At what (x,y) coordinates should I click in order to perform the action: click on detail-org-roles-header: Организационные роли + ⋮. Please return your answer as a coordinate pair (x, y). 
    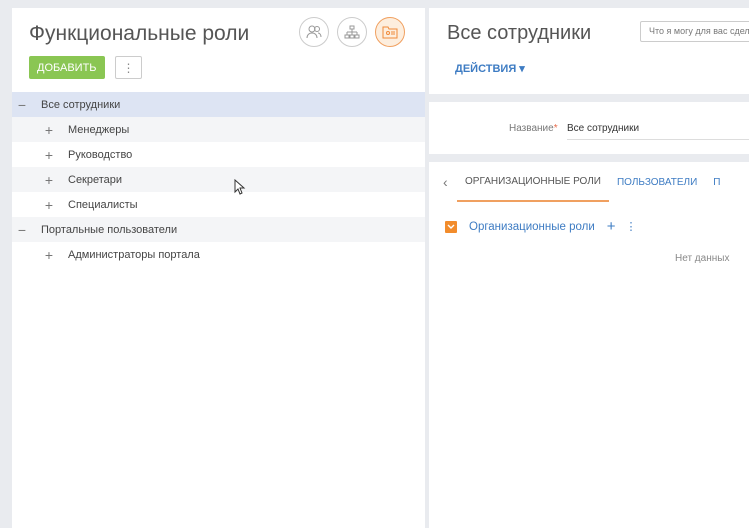
    Looking at the image, I should click on (541, 226).